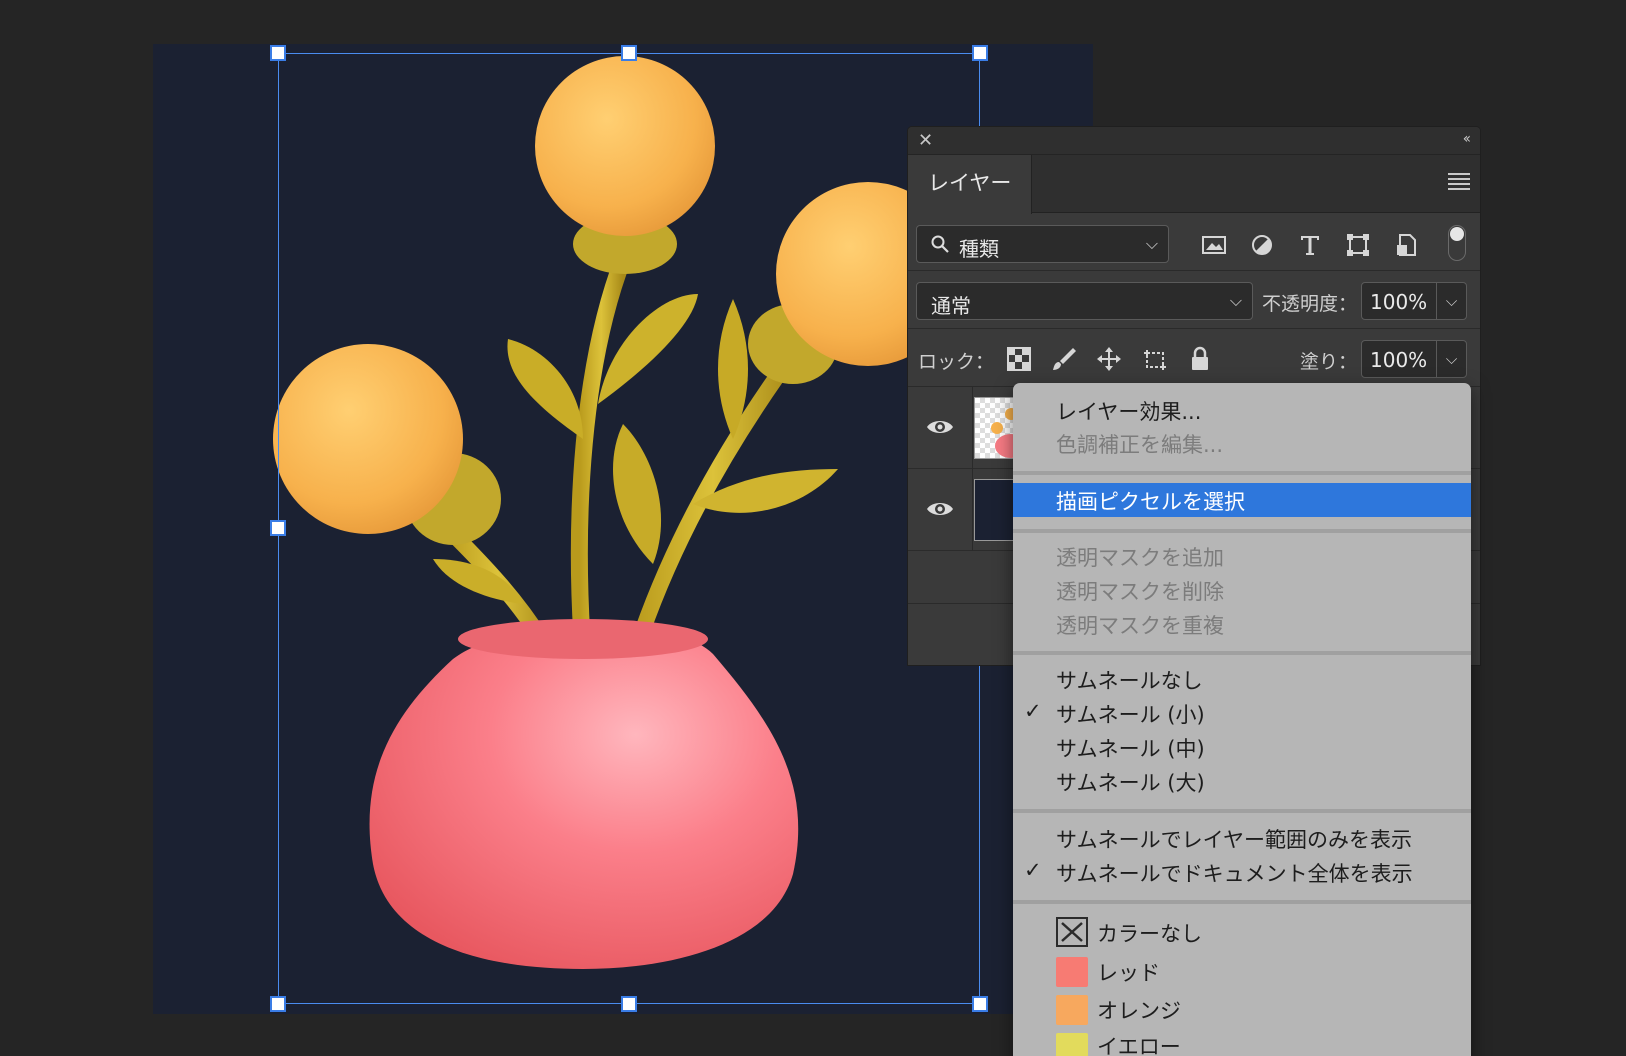 The width and height of the screenshot is (1626, 1056). I want to click on menu-item-medium-thumbnails: サムネール (中), so click(1130, 748).